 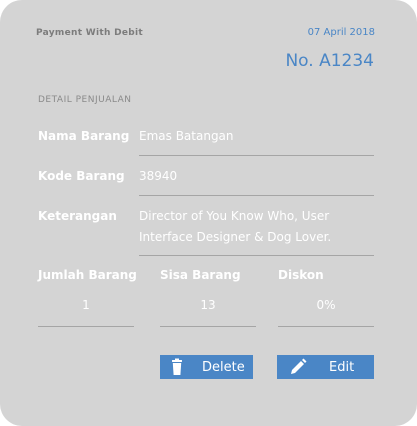 What do you see at coordinates (329, 61) in the screenshot?
I see `invoice-number: No. A1234` at bounding box center [329, 61].